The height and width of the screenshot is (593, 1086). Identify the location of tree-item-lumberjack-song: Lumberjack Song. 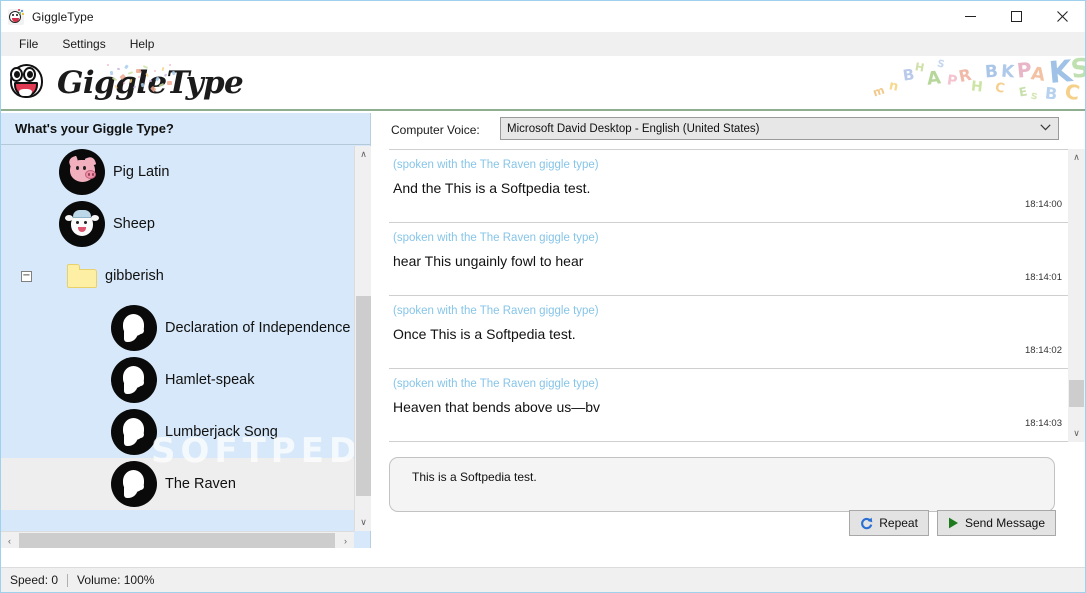
(177, 432).